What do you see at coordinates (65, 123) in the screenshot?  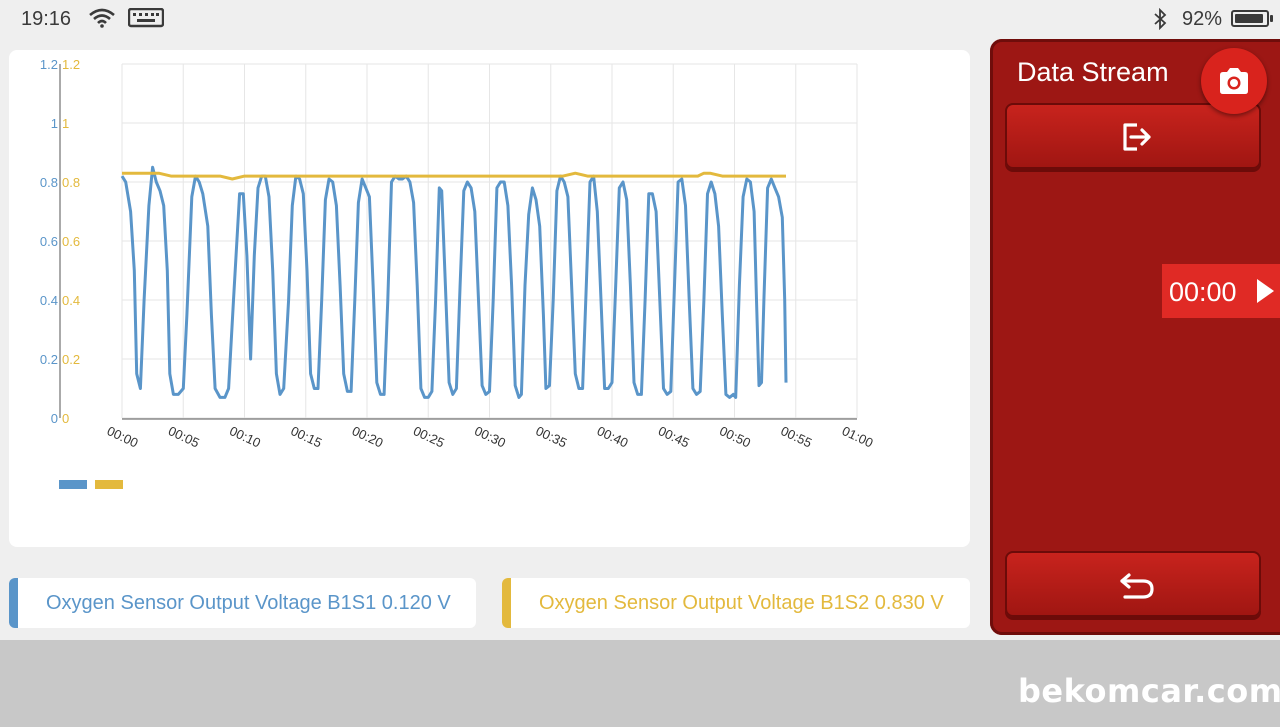 I see `y-tick-label-right: 1` at bounding box center [65, 123].